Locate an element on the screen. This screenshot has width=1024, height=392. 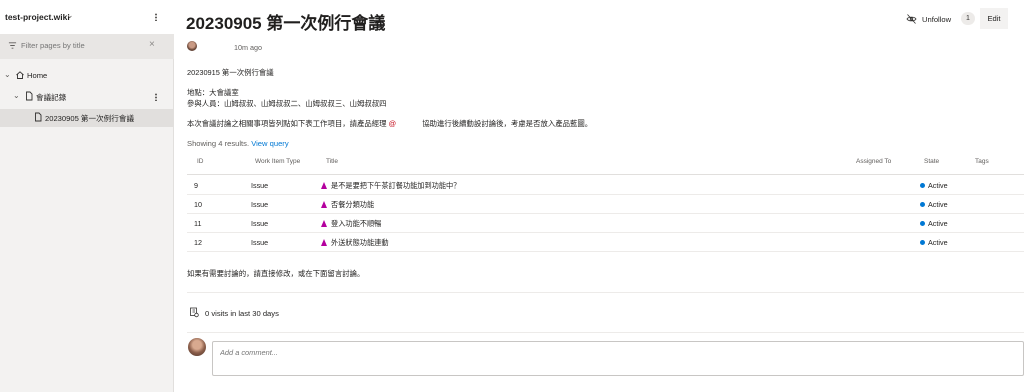
cell-id: 10 is located at coordinates (198, 204).